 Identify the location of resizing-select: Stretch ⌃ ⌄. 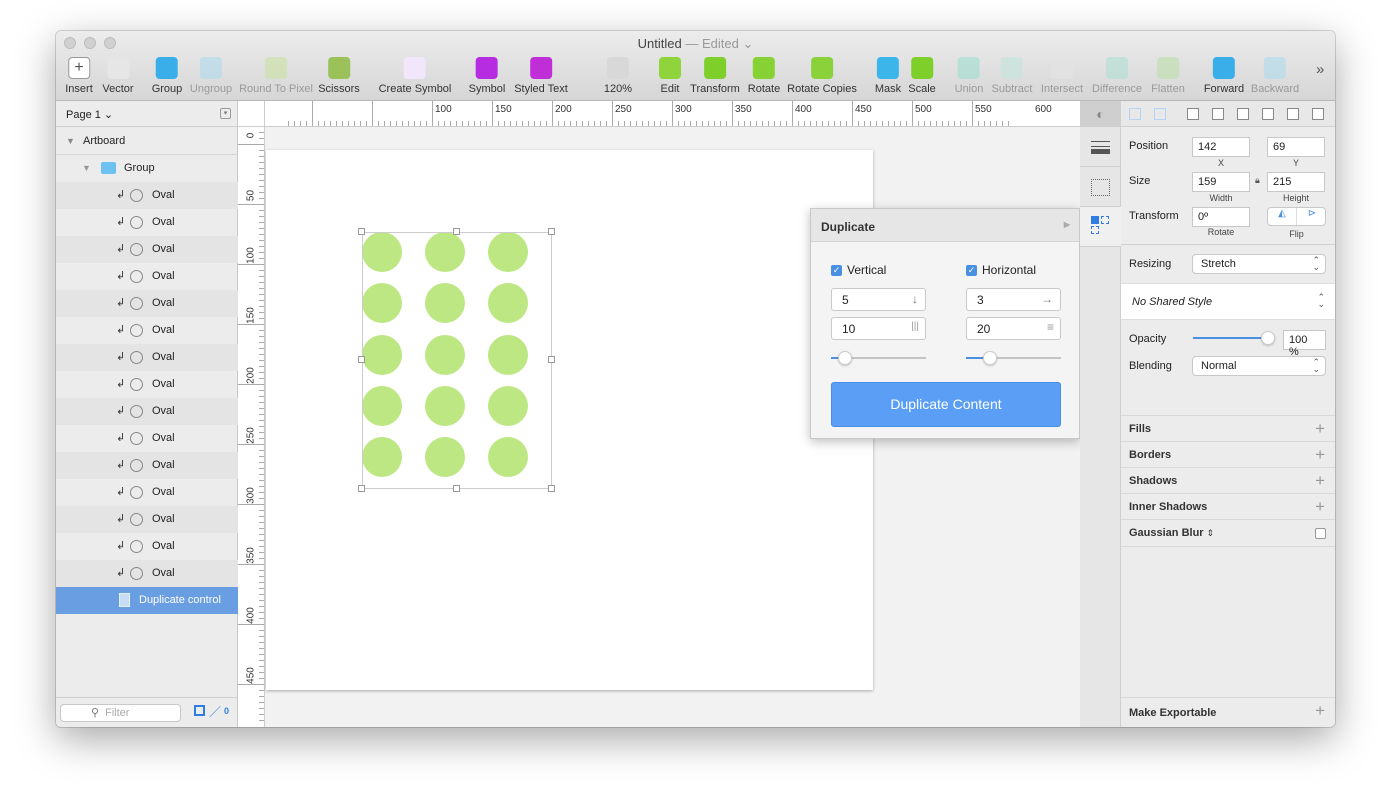
(1259, 264).